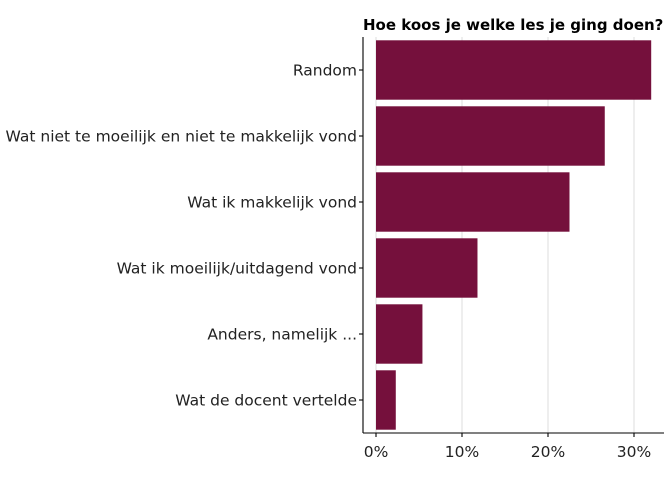 Image resolution: width=672 pixels, height=480 pixels. What do you see at coordinates (548, 452) in the screenshot?
I see `x-tick-label: 20%` at bounding box center [548, 452].